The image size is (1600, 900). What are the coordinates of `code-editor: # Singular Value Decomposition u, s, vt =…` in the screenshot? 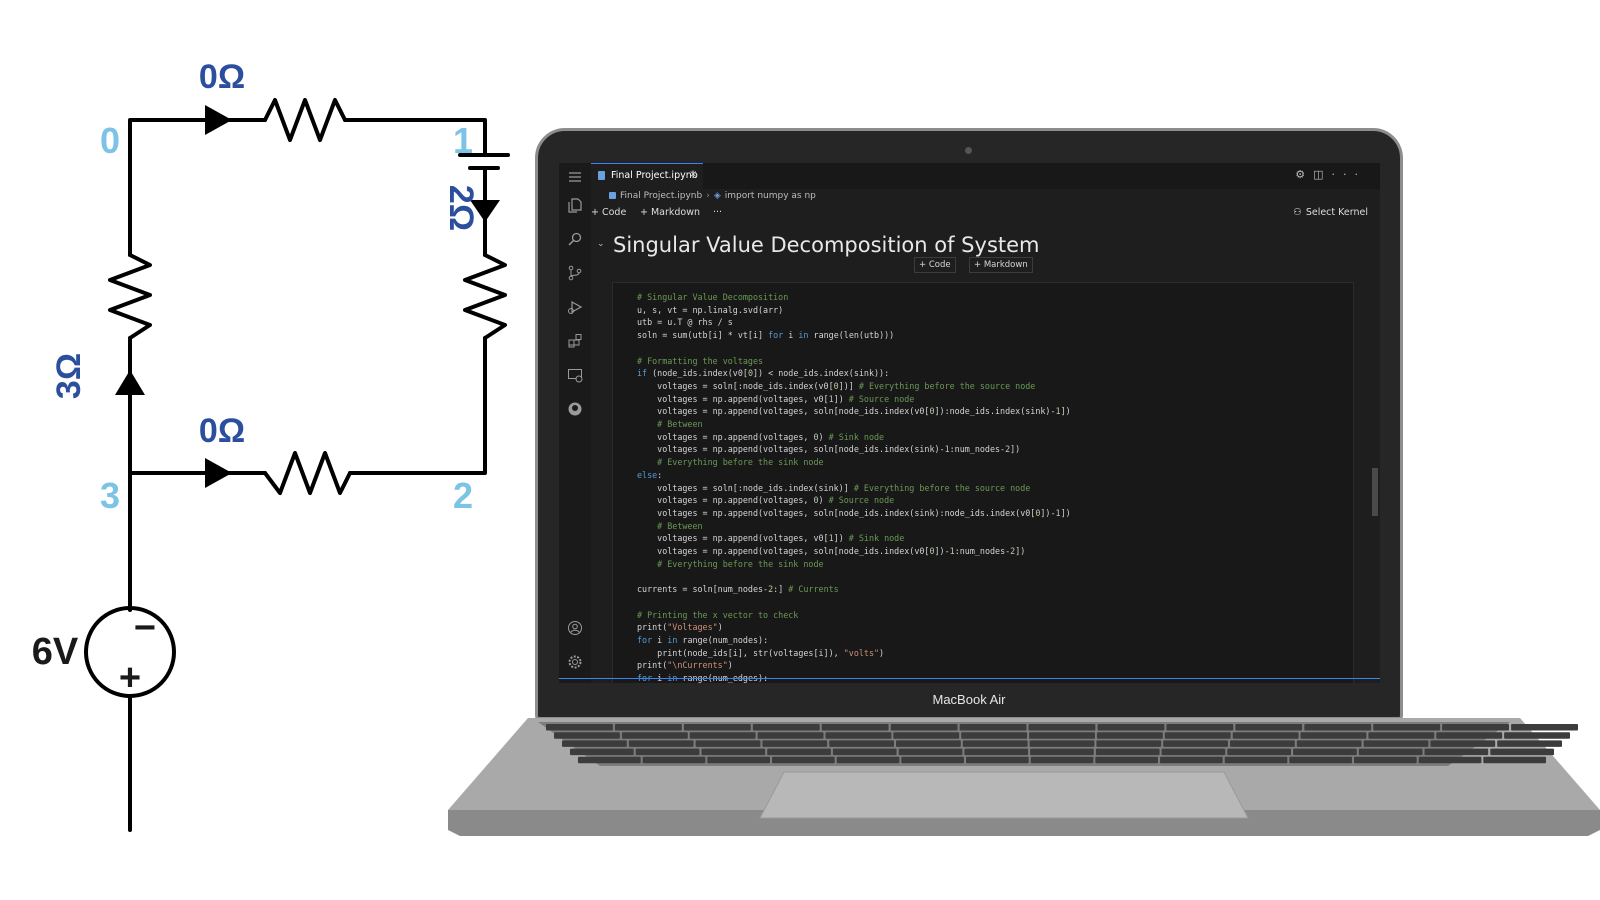 It's located at (854, 487).